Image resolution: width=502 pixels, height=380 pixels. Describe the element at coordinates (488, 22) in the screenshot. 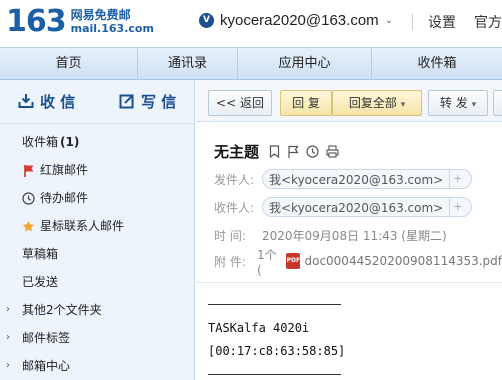

I see `official-link: 官方` at that location.